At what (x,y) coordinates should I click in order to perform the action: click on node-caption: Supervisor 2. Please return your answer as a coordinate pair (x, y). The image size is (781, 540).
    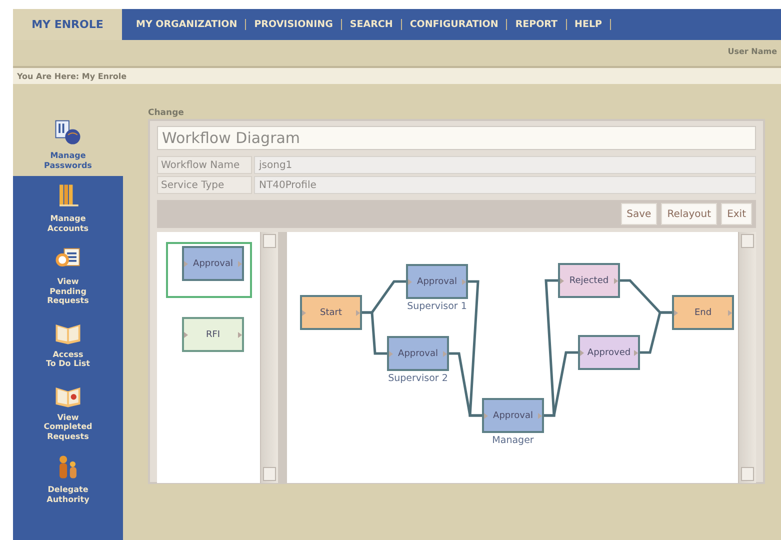
    Looking at the image, I should click on (418, 378).